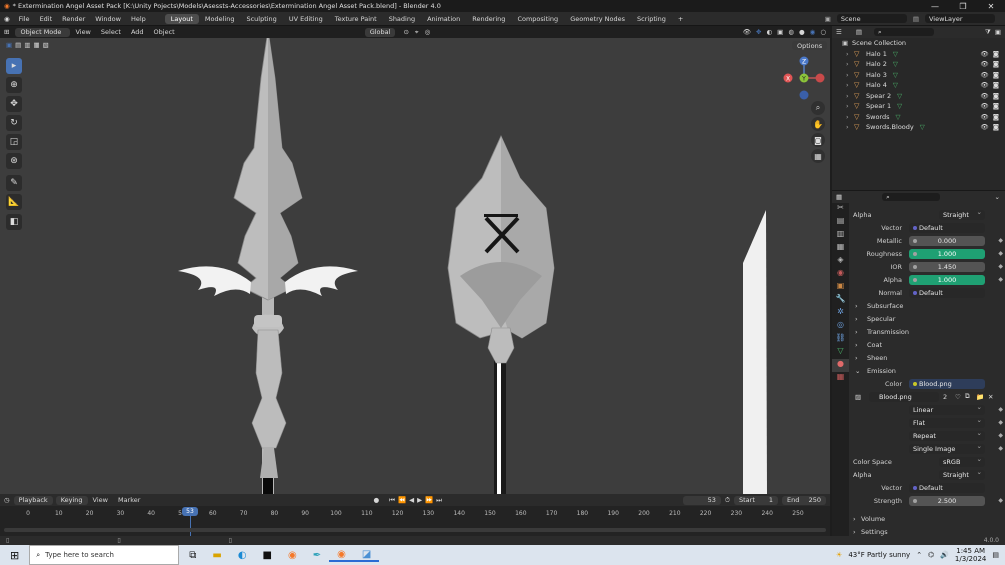 The image size is (1005, 565). What do you see at coordinates (840, 326) in the screenshot?
I see `physics-tab-icon: ◎` at bounding box center [840, 326].